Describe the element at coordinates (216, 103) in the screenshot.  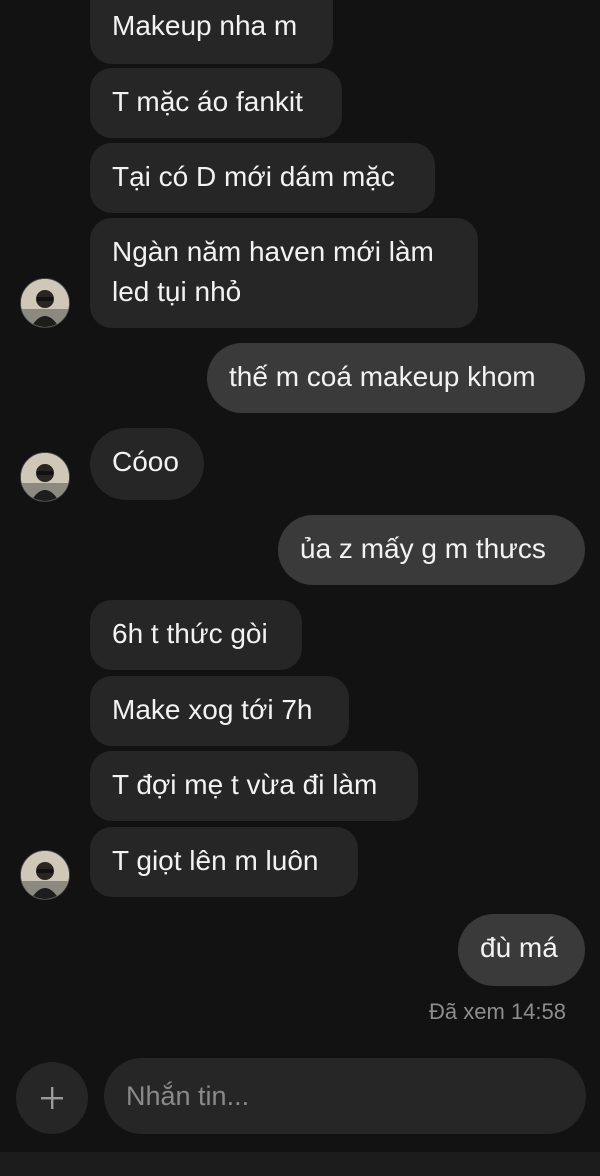
I see `message-bubble-incoming: T mặc áo fankit` at that location.